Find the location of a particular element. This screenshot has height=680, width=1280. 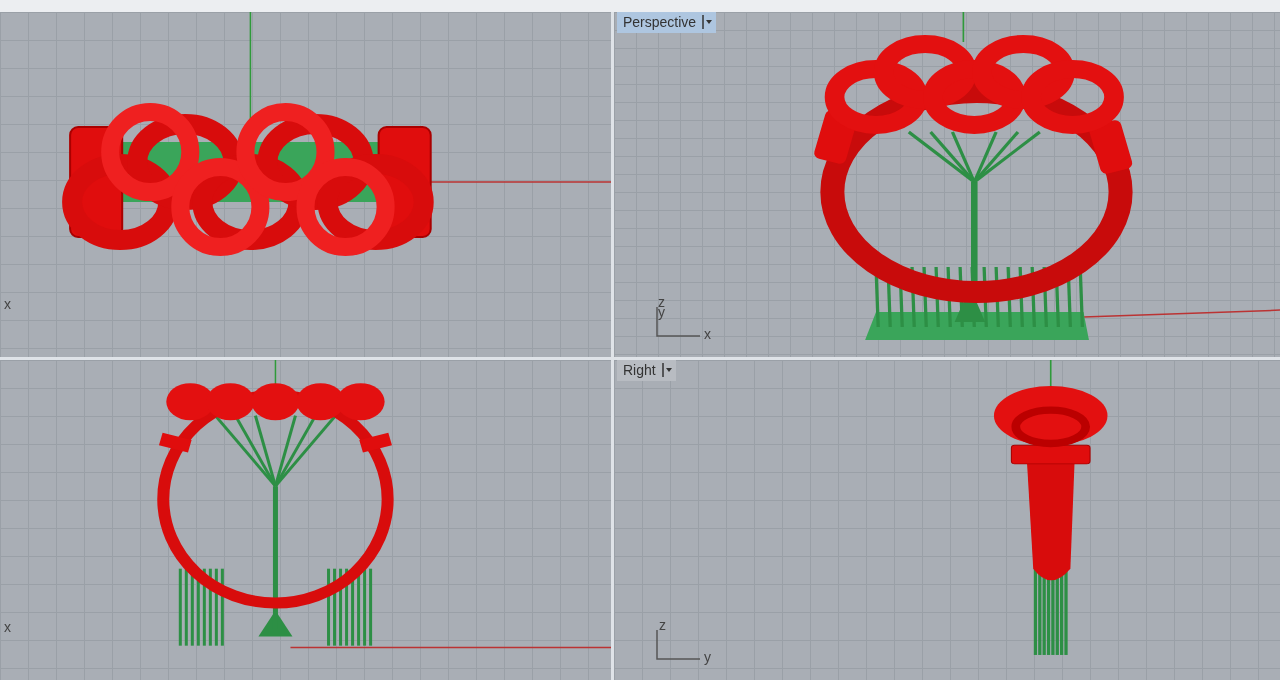

viewport-title-tab: Perspective is located at coordinates (667, 22).